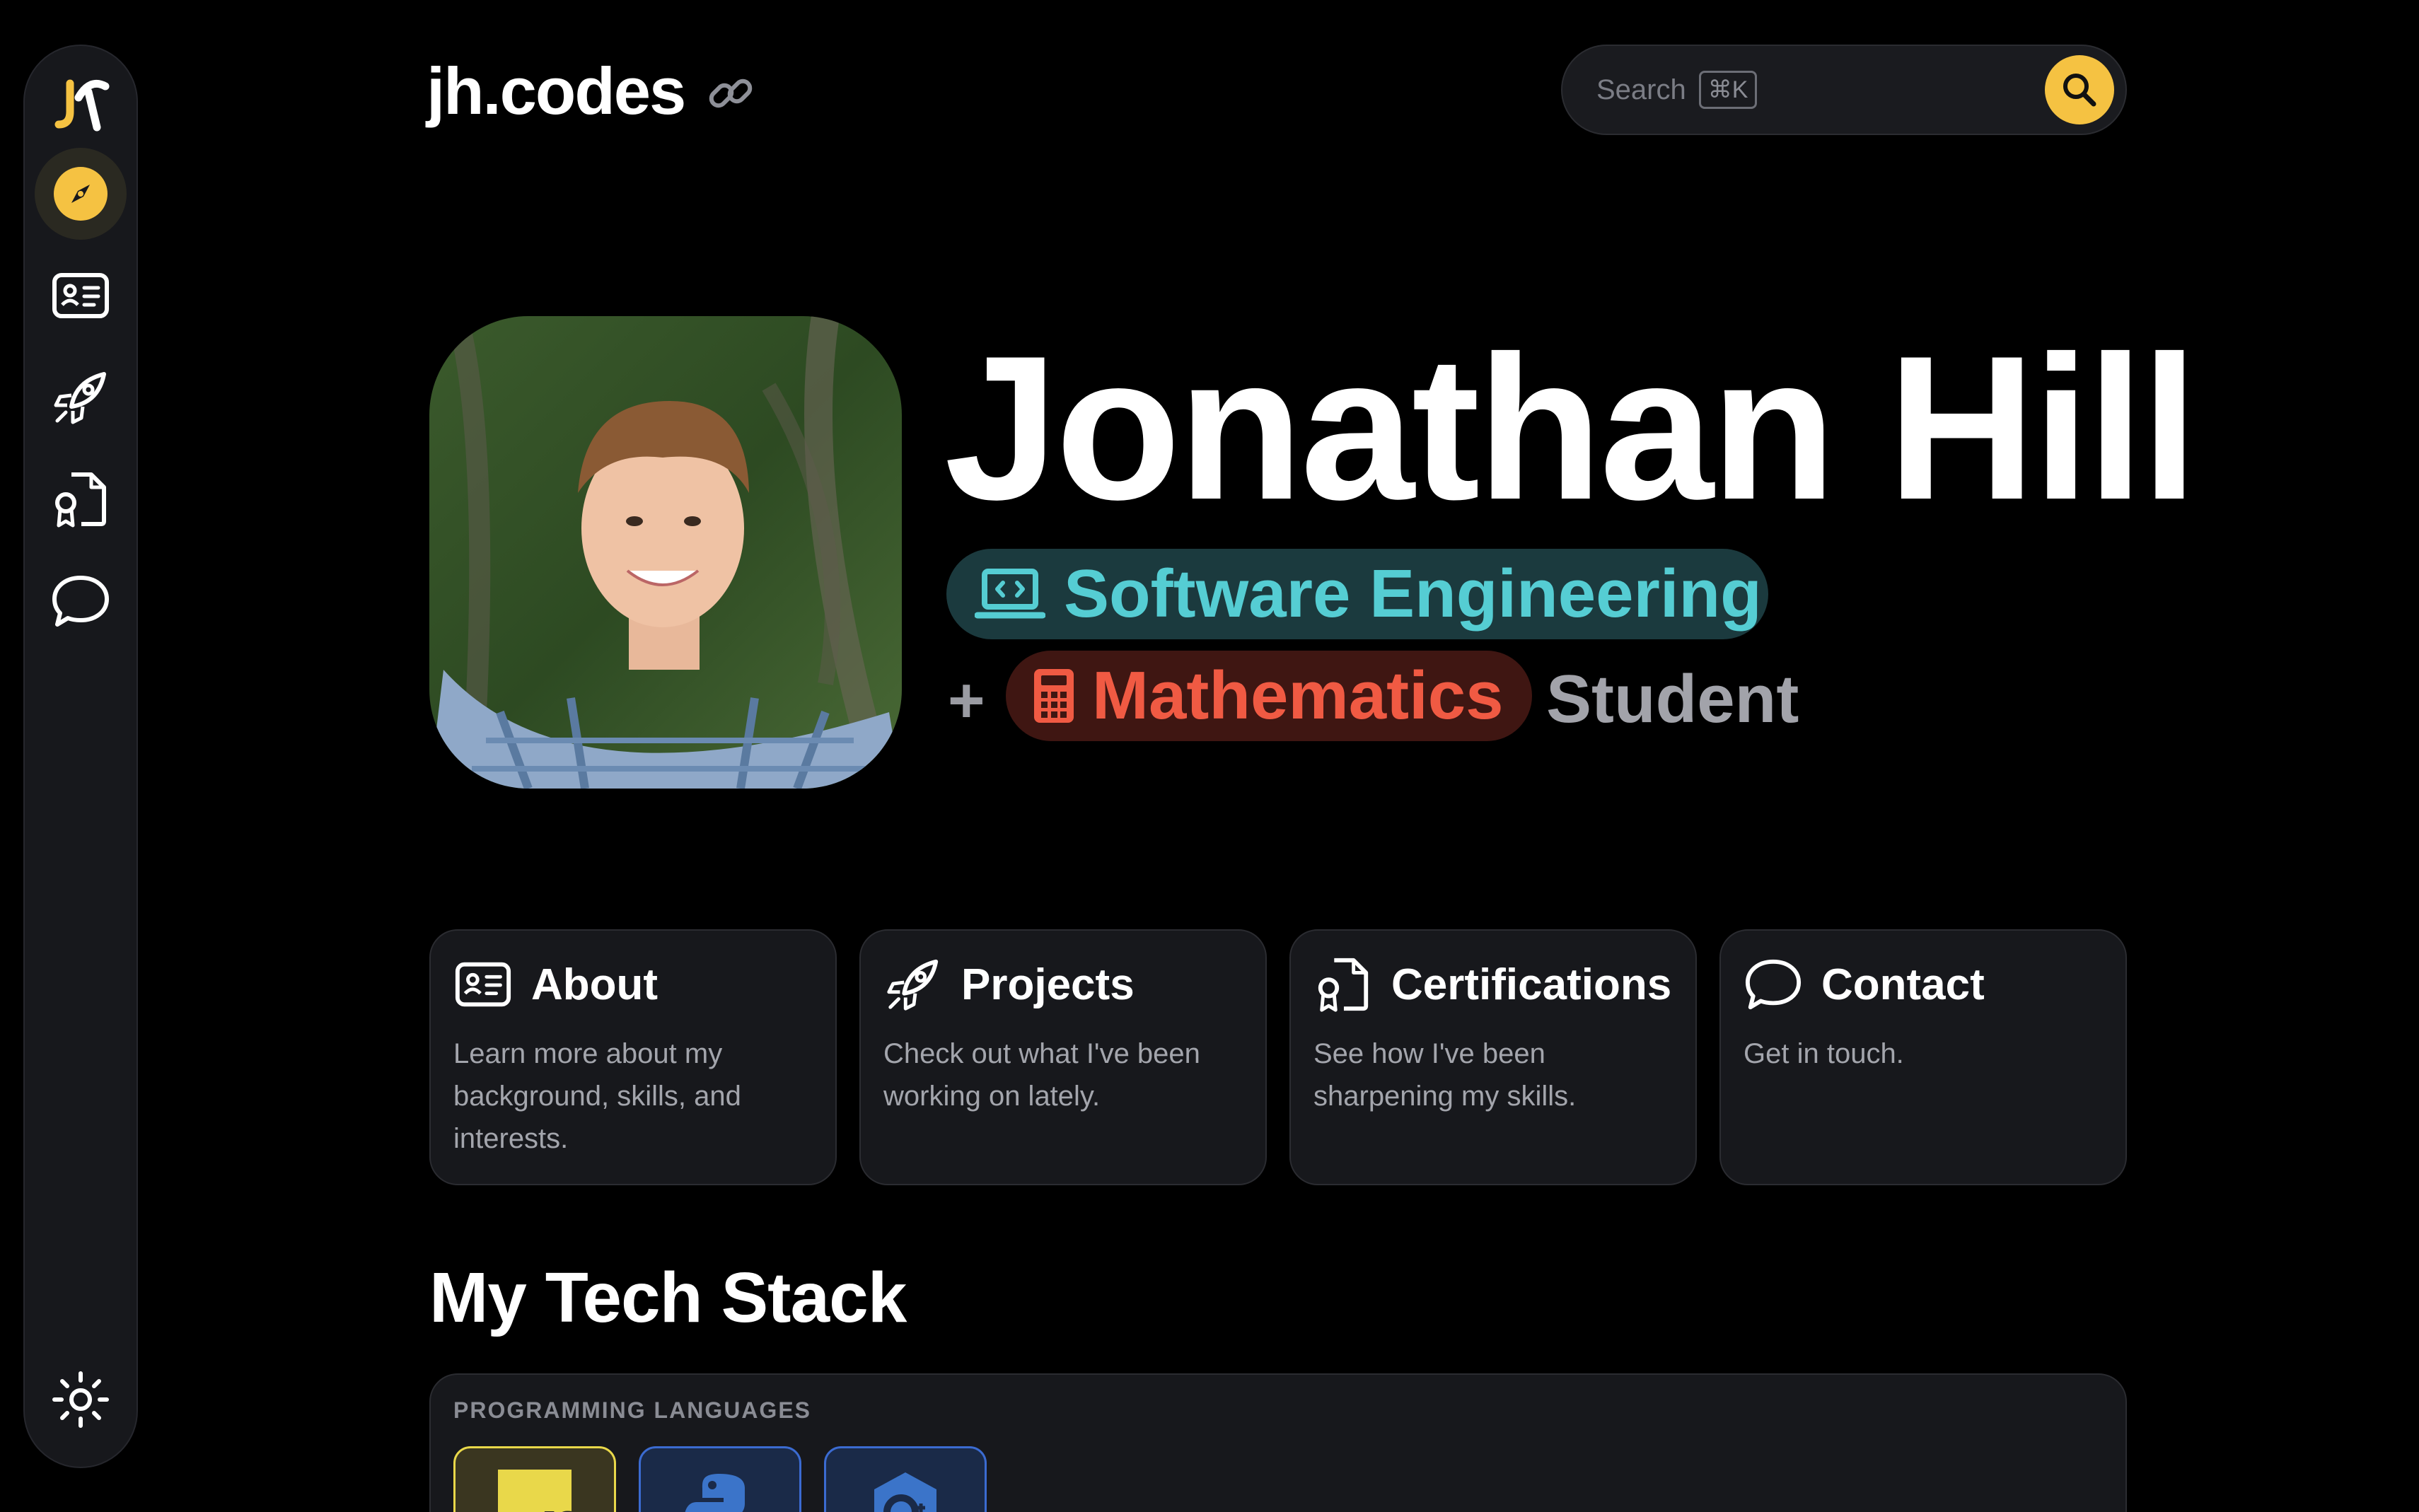 The image size is (2419, 1512). I want to click on brand: jh.codes, so click(591, 91).